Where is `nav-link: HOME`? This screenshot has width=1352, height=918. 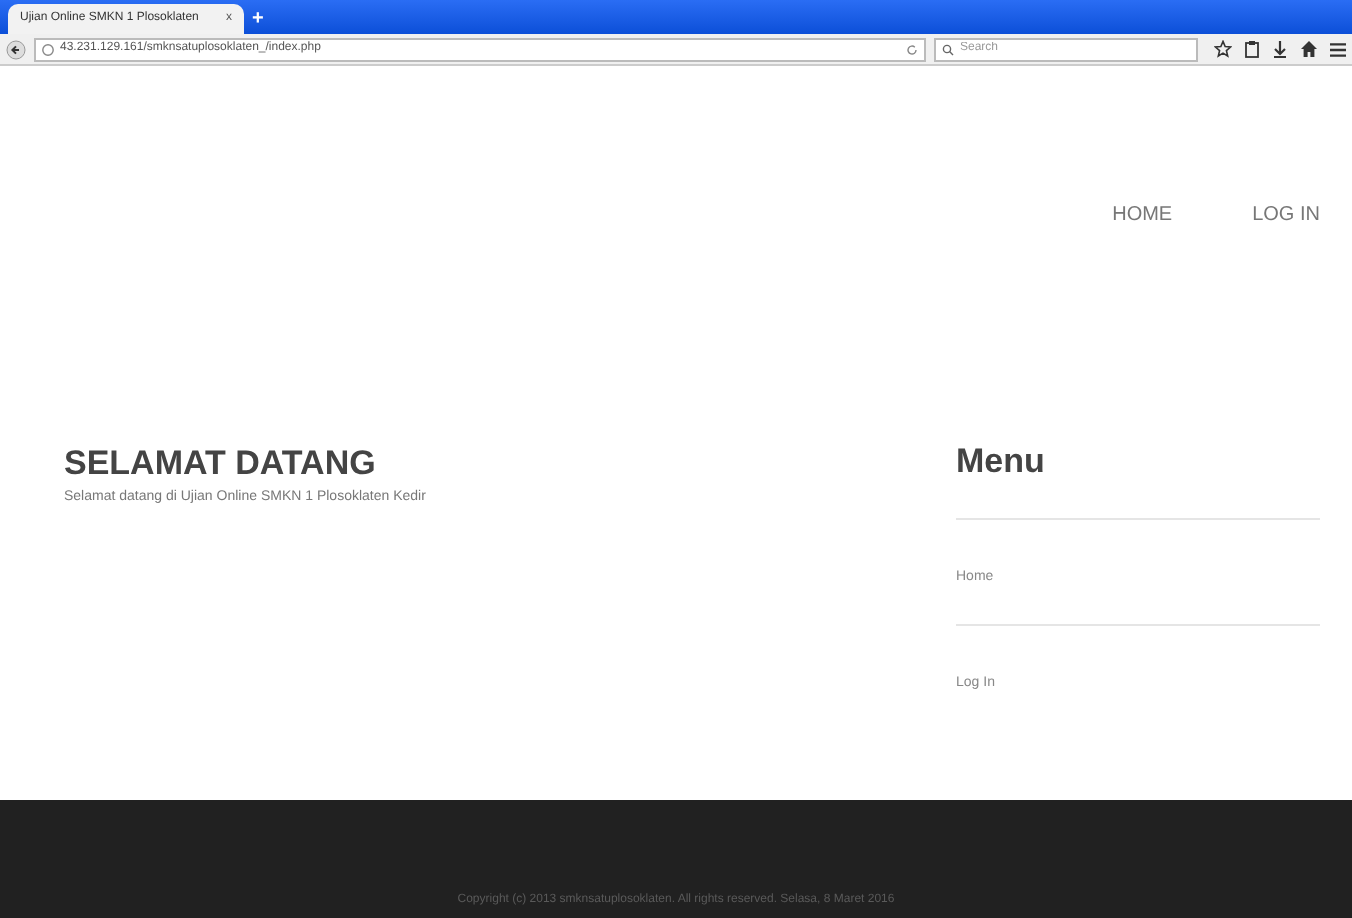 nav-link: HOME is located at coordinates (1142, 215).